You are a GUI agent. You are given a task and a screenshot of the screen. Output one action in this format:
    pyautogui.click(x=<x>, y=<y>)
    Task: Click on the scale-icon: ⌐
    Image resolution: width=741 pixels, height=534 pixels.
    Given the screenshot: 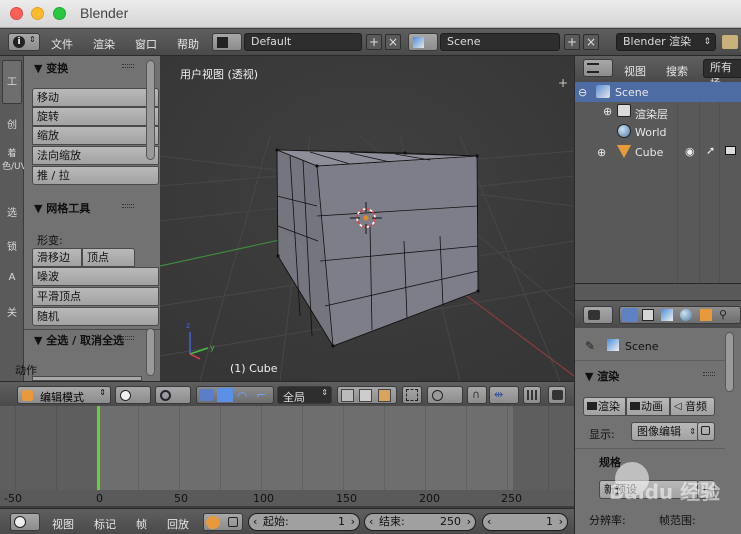 What is the action you would take?
    pyautogui.click(x=261, y=395)
    